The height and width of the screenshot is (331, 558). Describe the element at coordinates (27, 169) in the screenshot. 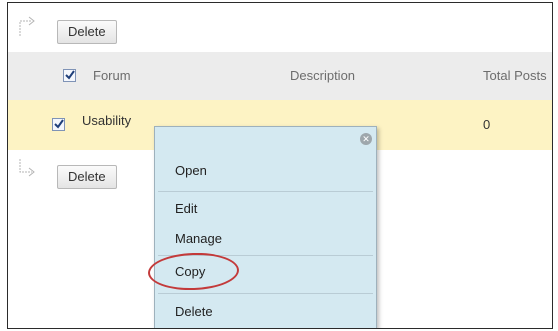

I see `bottom-arrow-icon` at that location.